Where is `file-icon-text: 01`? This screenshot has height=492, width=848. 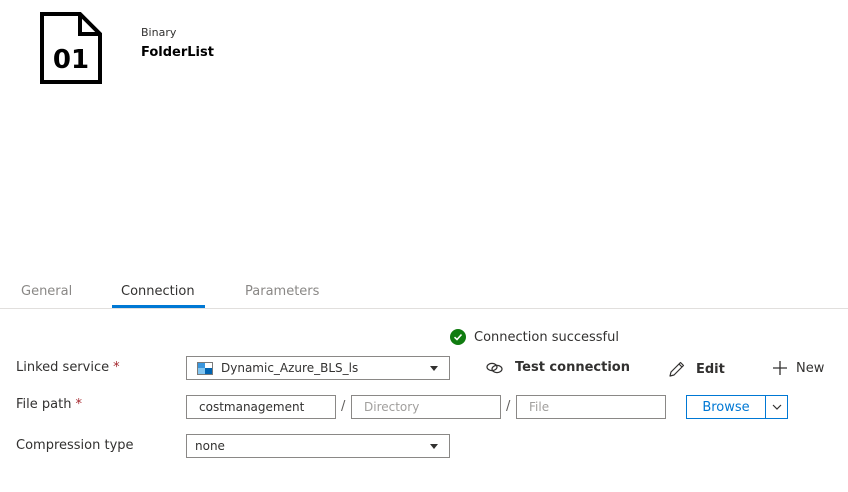 file-icon-text: 01 is located at coordinates (71, 60).